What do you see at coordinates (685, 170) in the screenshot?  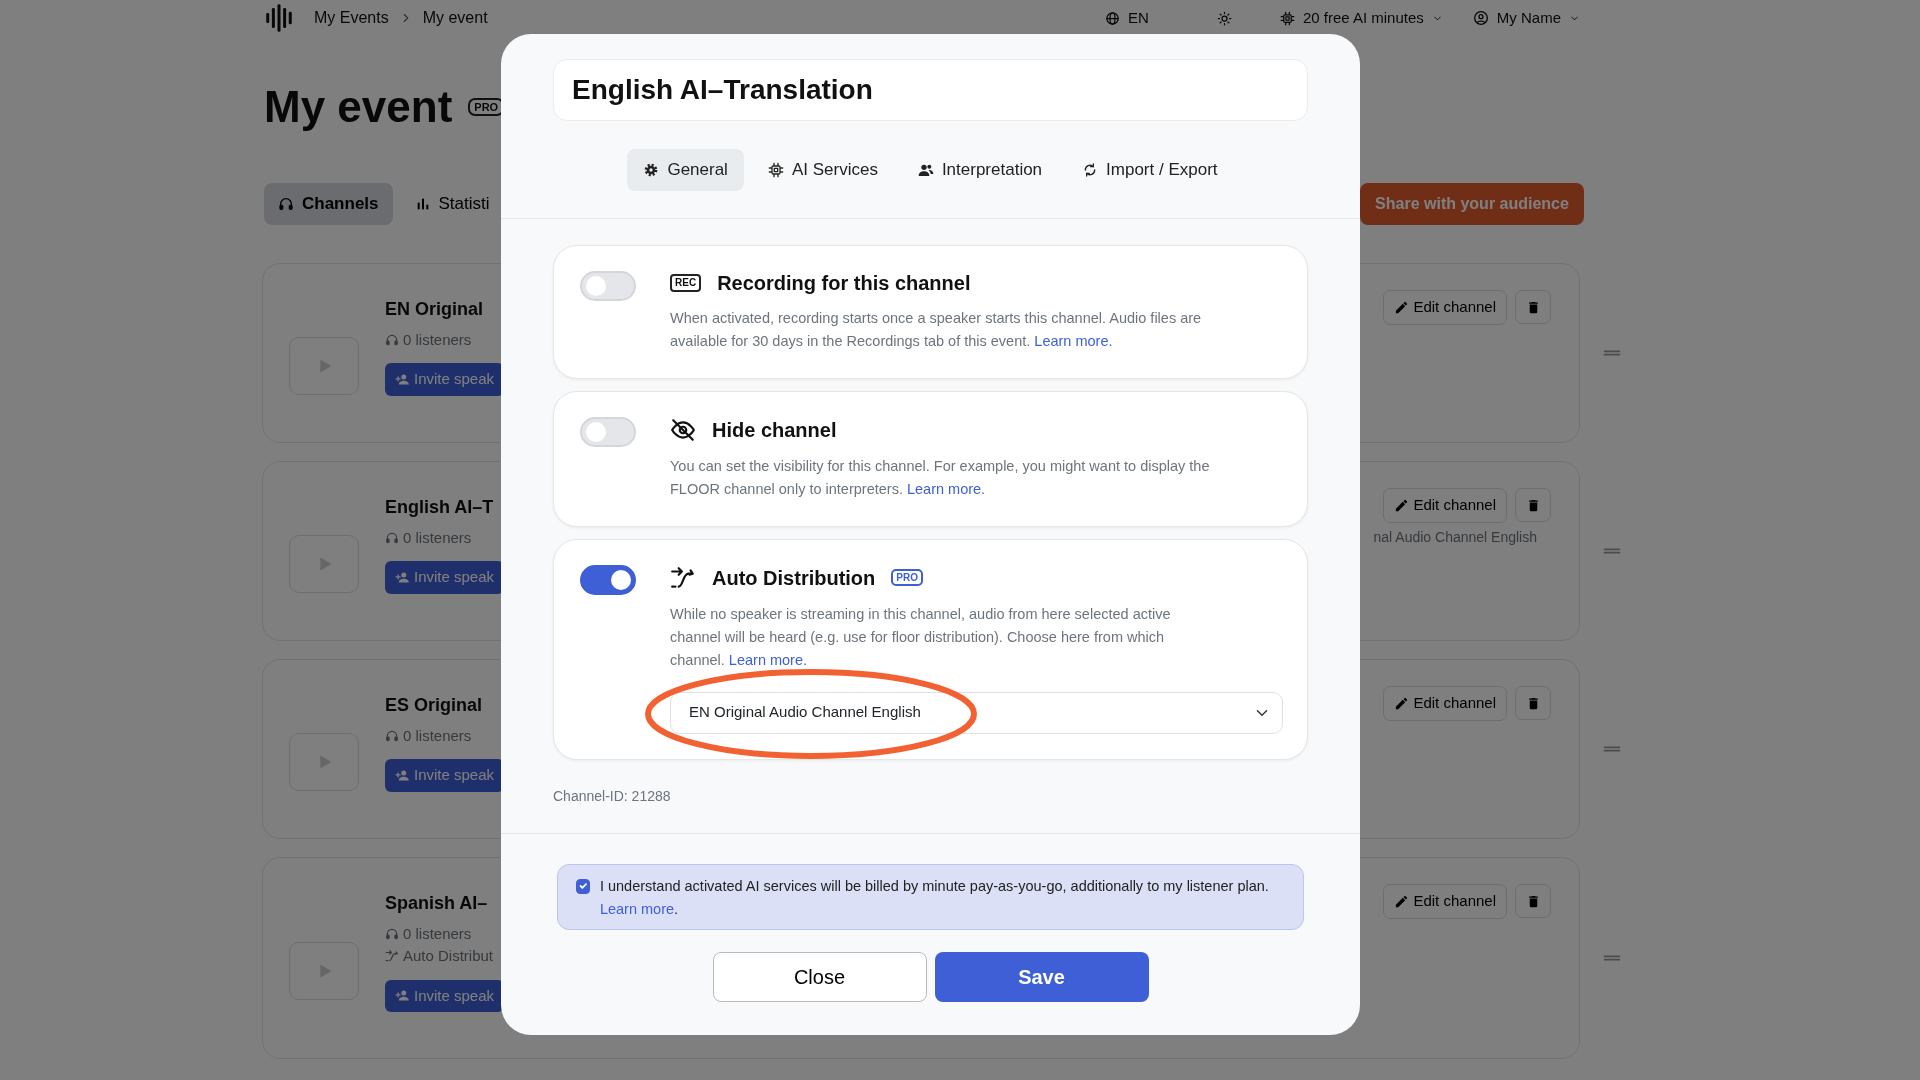 I see `dialog-tab: General` at bounding box center [685, 170].